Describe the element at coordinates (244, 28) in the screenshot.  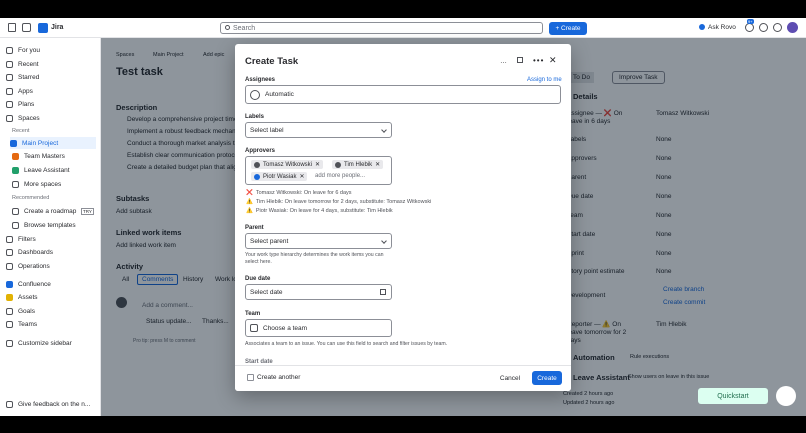
I see `search-placeholder: Search` at that location.